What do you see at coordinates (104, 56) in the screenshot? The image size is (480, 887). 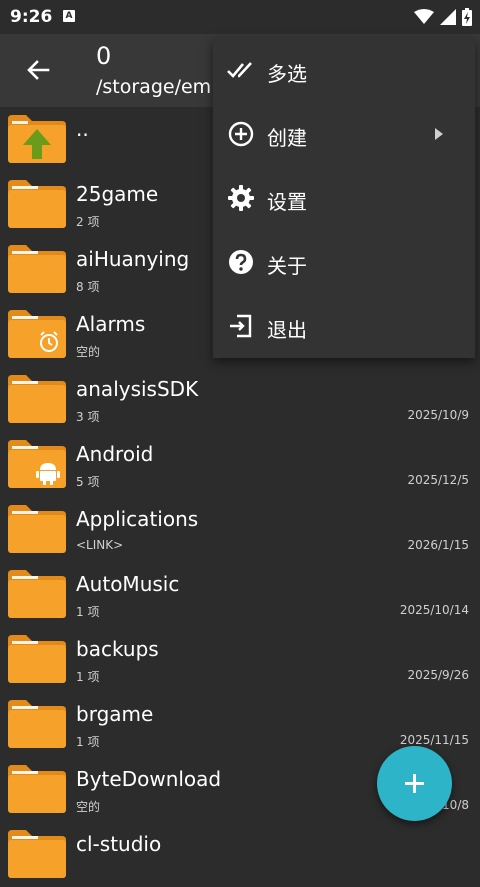 I see `page-title: 0` at bounding box center [104, 56].